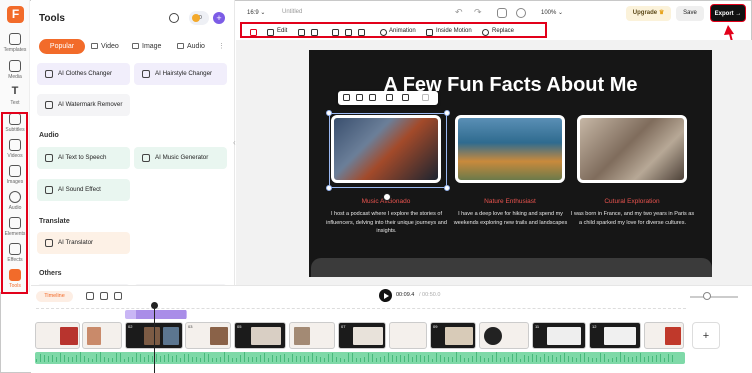 The image size is (752, 373). I want to click on photo-culture, so click(632, 149).